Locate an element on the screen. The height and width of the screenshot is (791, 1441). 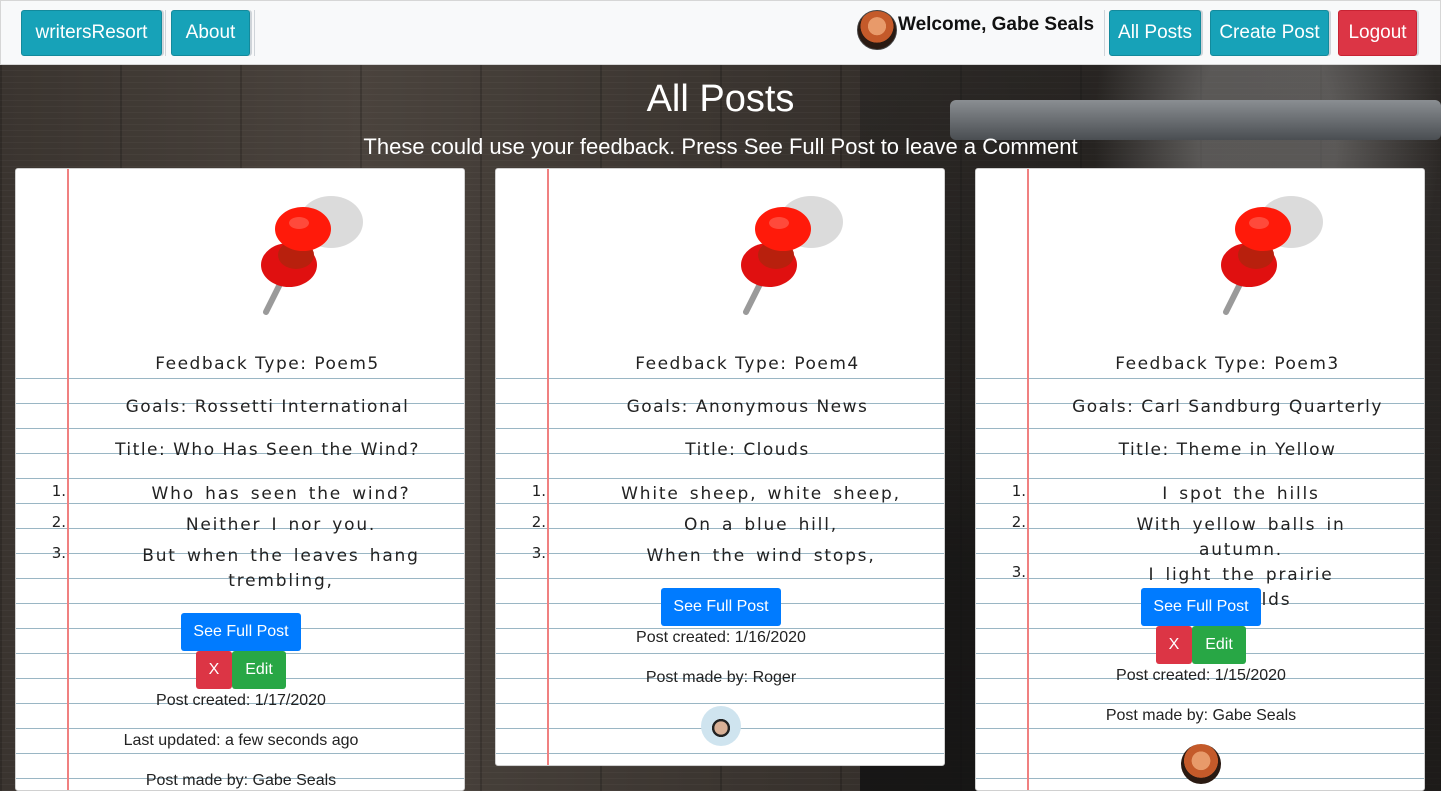
about-link: About is located at coordinates (210, 33).